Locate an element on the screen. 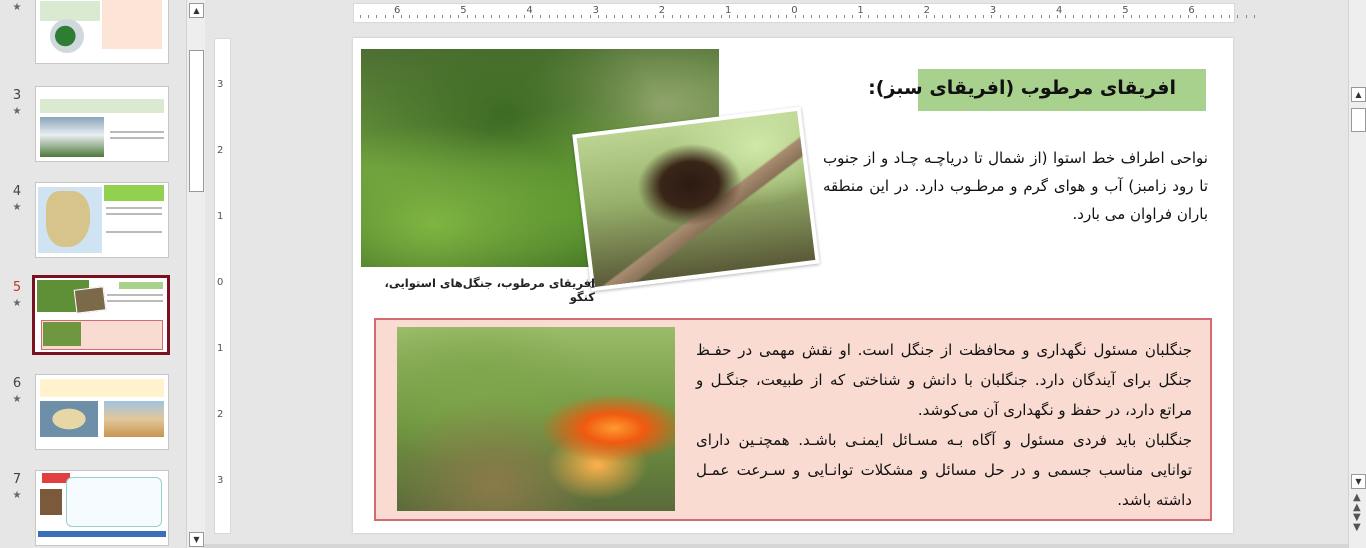  thumbnail-slide-2: ★ is located at coordinates (93, 35).